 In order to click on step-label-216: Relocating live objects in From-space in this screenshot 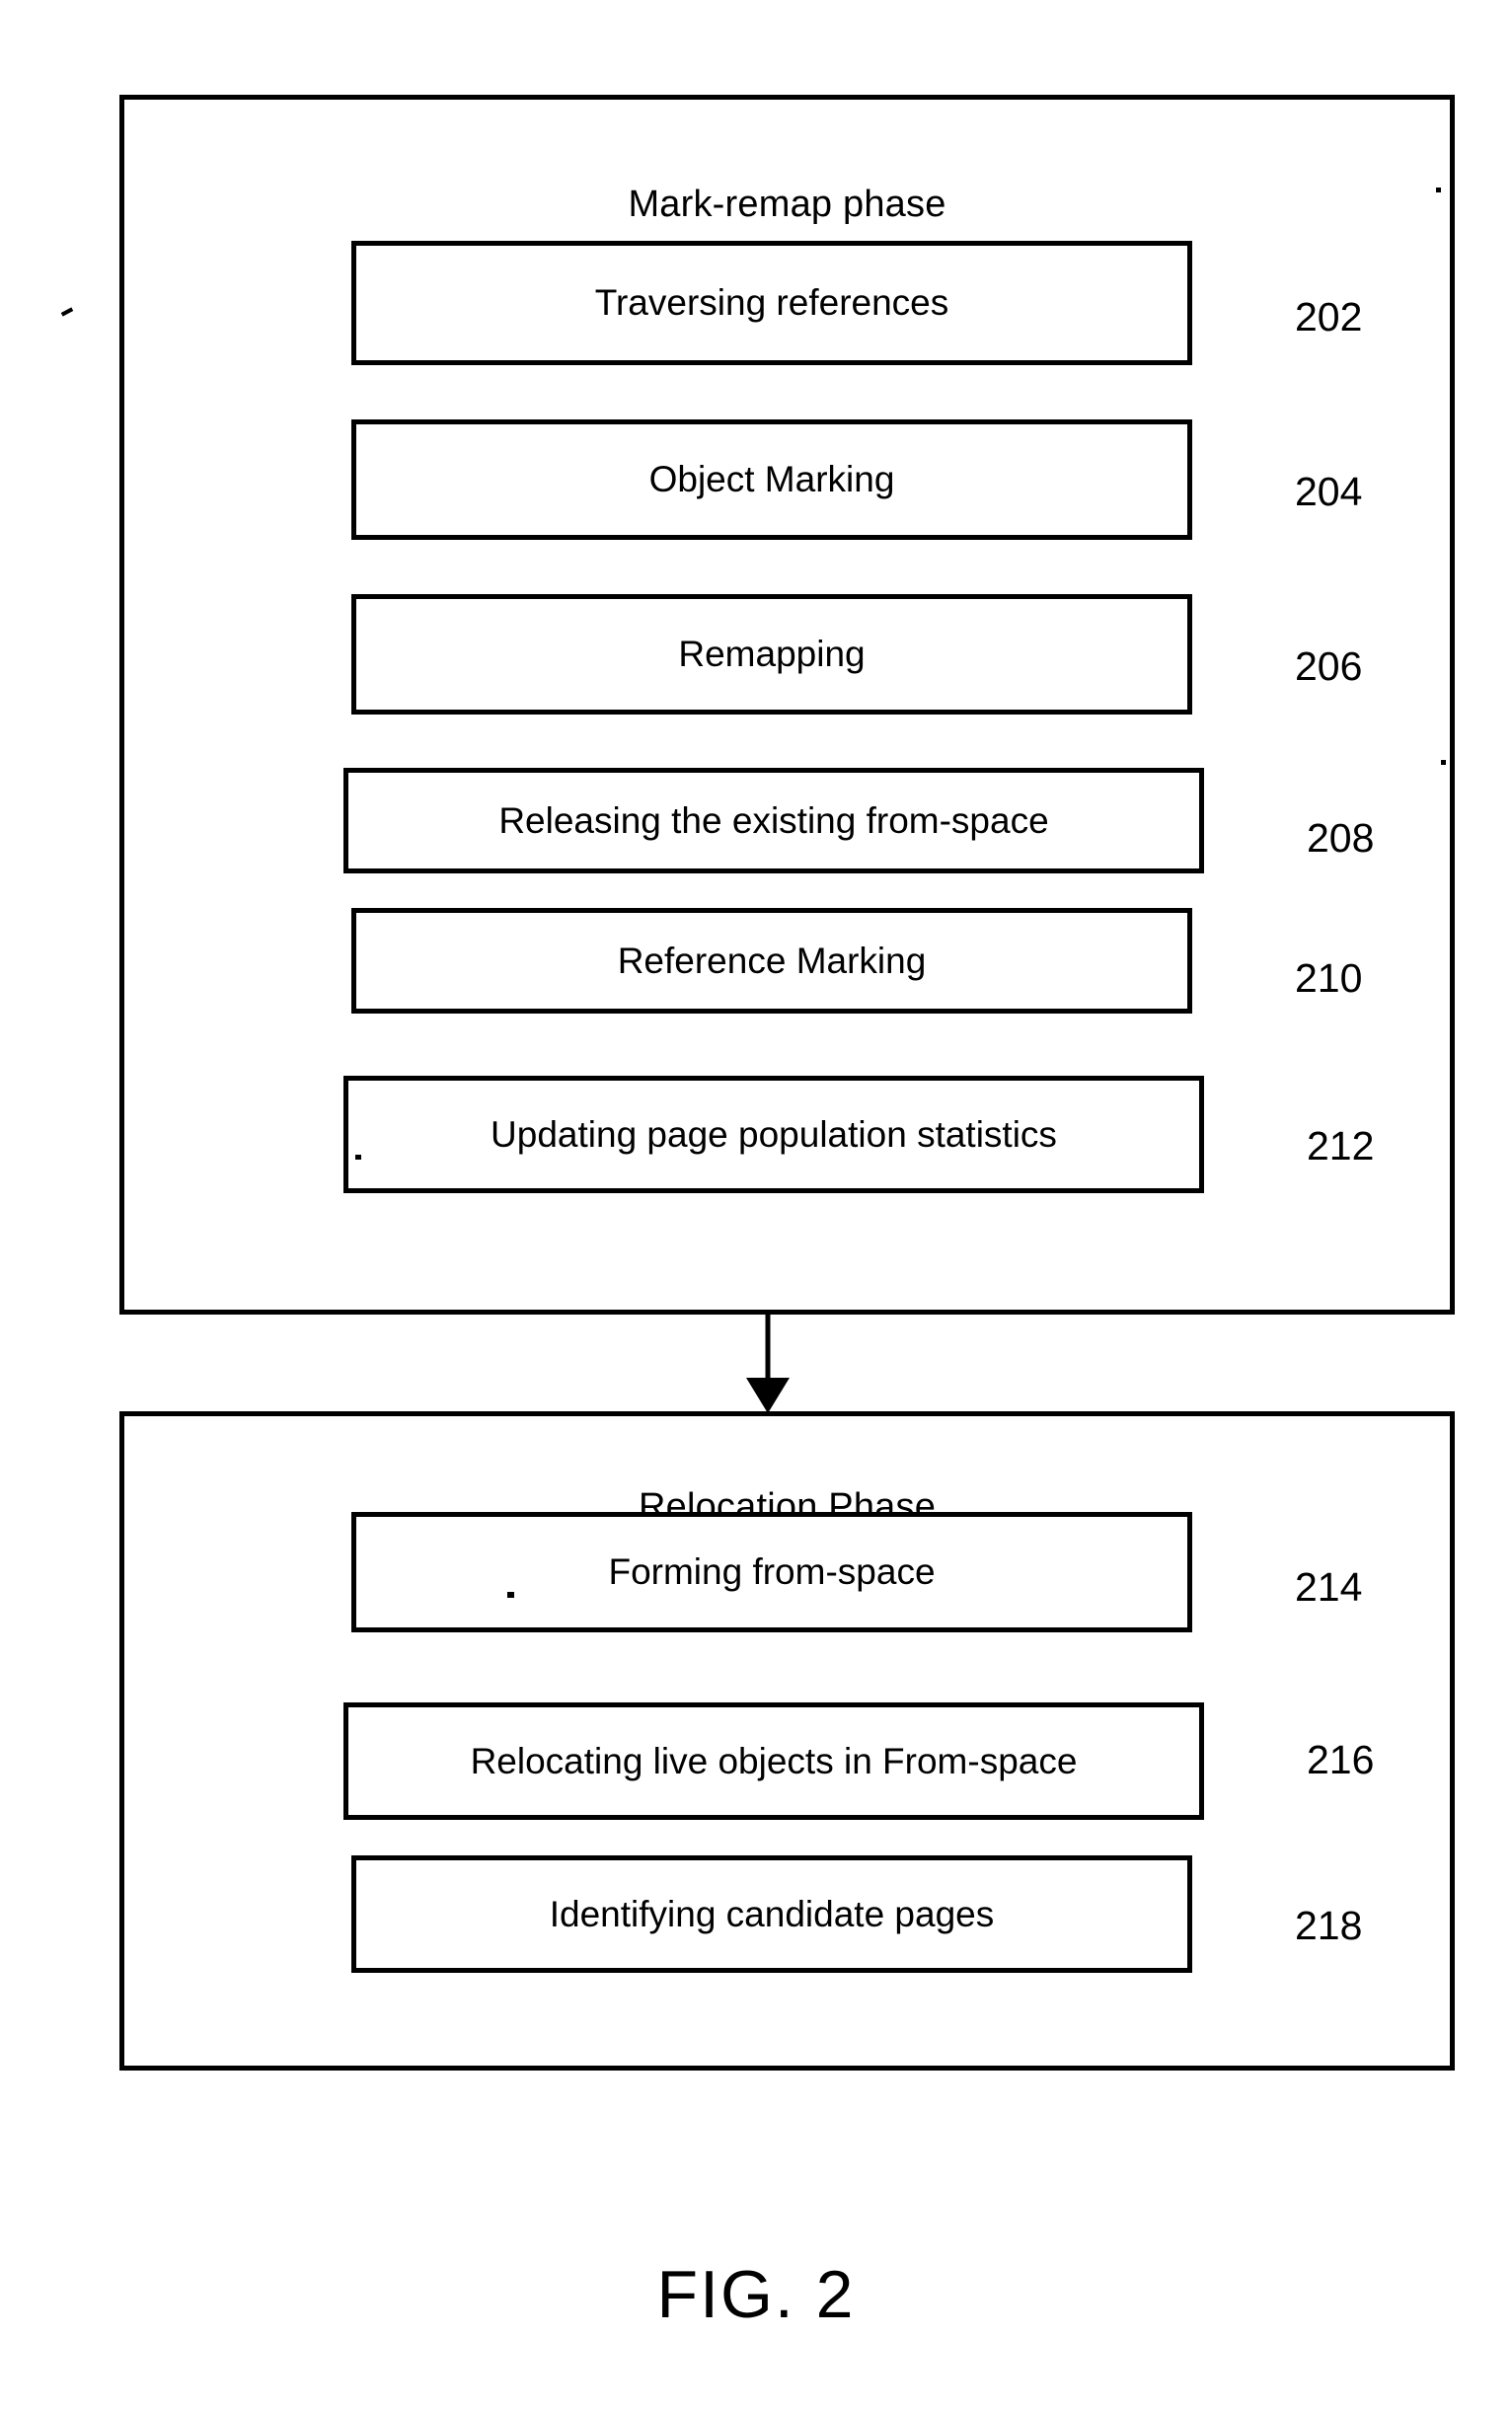, I will do `click(774, 1760)`.